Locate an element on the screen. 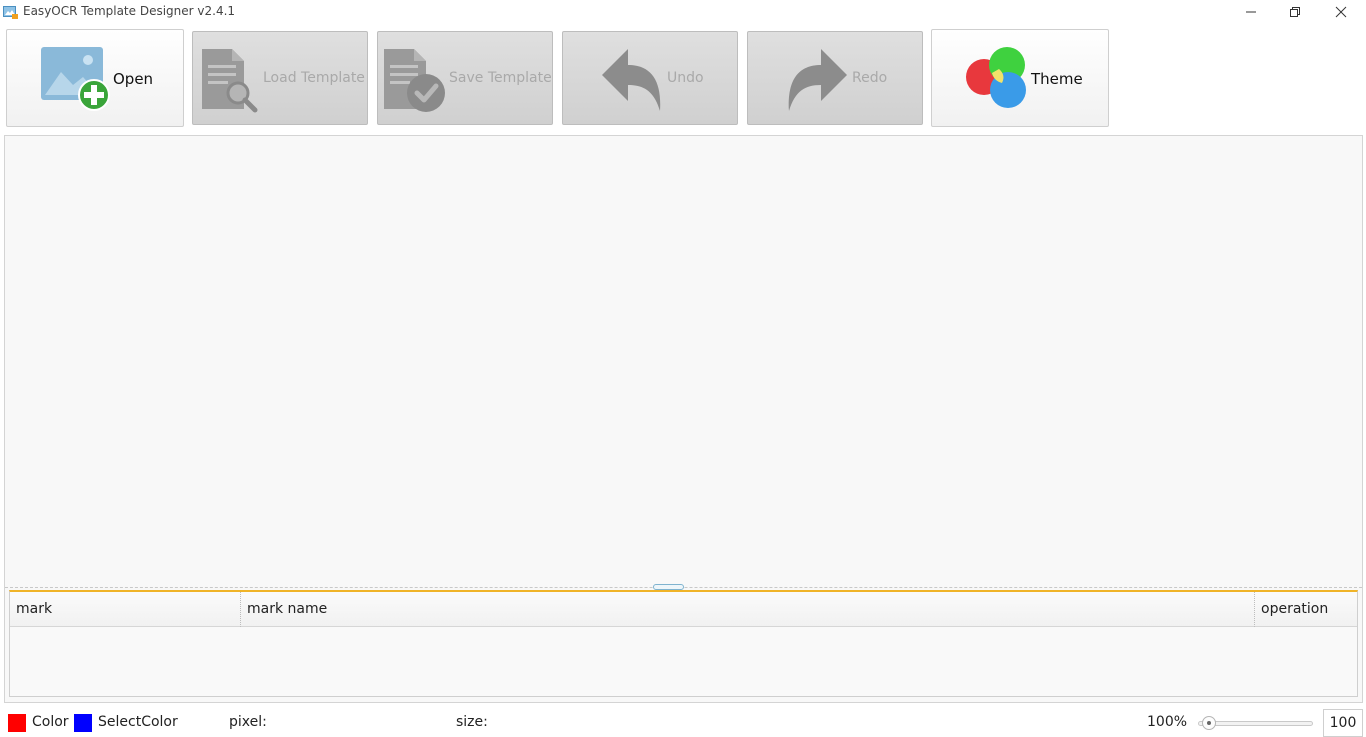 This screenshot has height=737, width=1366. load-template-icon is located at coordinates (230, 82).